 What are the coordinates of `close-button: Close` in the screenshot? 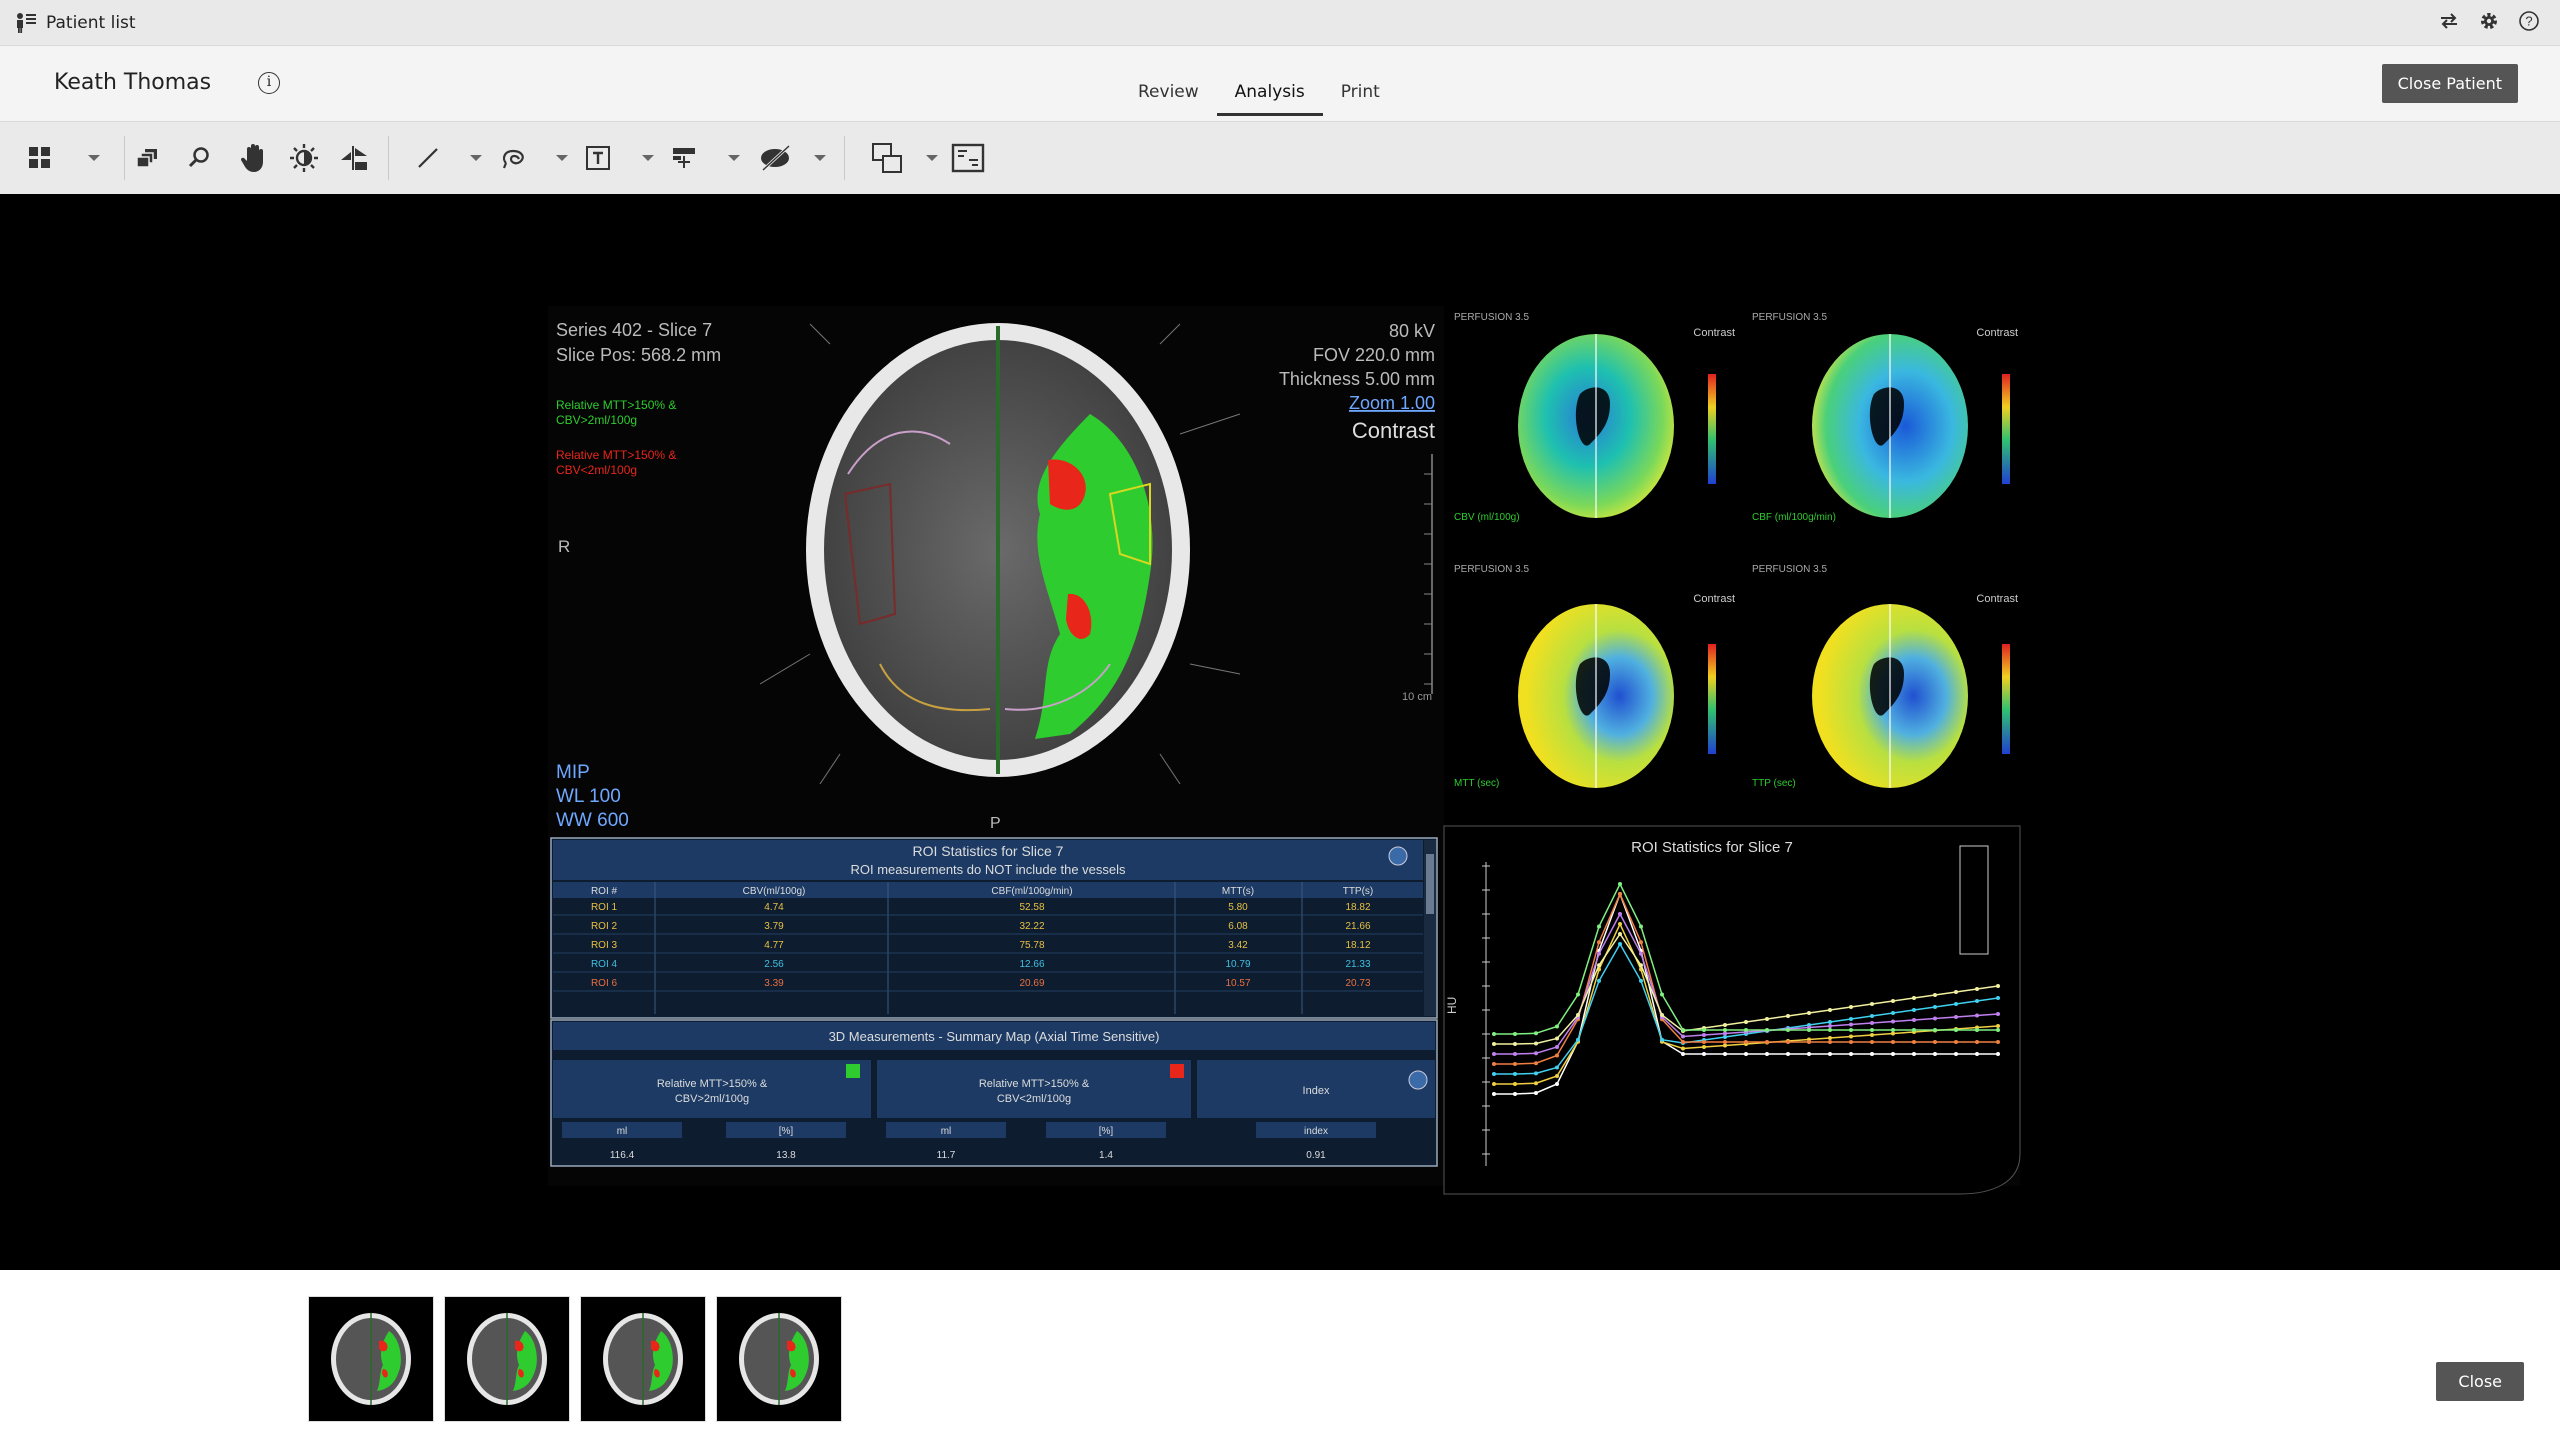 It's located at (2480, 1381).